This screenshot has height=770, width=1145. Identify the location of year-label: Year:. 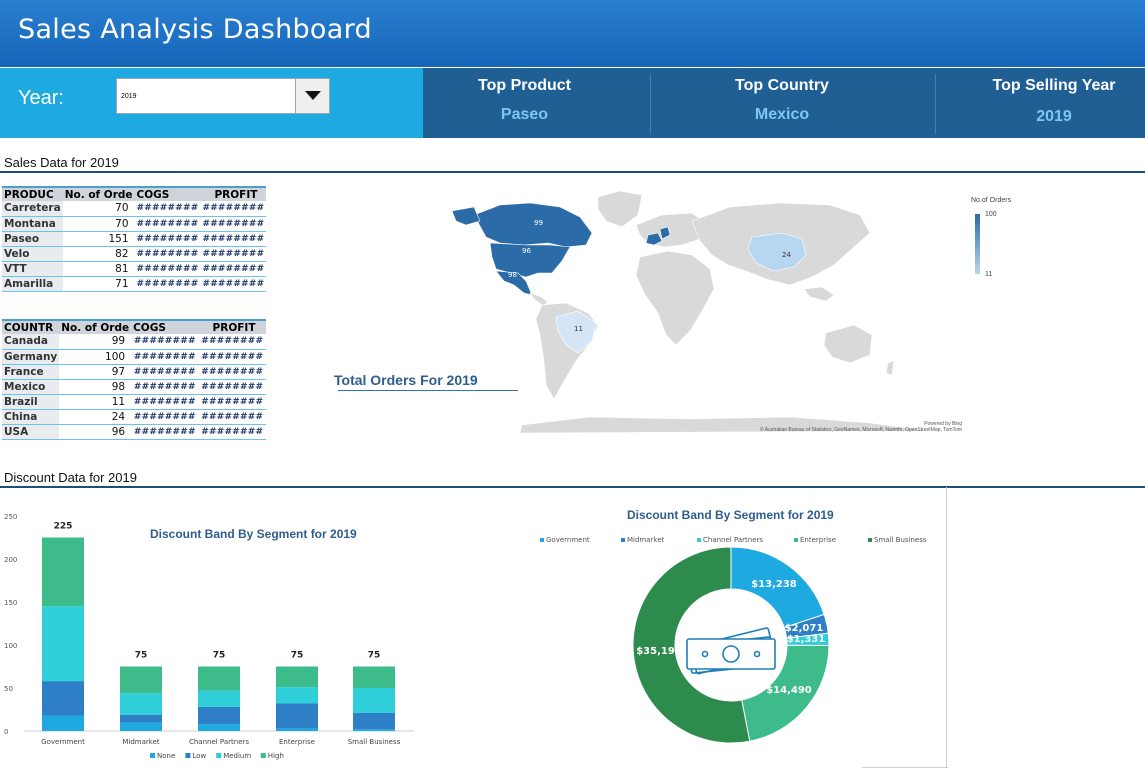
(41, 98).